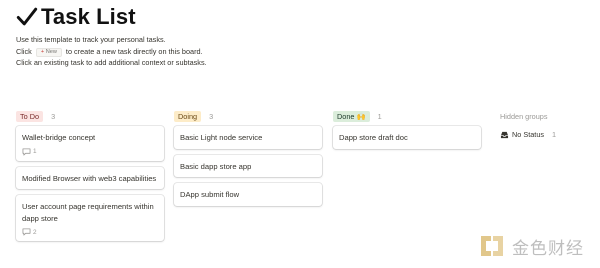 This screenshot has height=268, width=600. Describe the element at coordinates (554, 134) in the screenshot. I see `hidden-group-count: 1` at that location.